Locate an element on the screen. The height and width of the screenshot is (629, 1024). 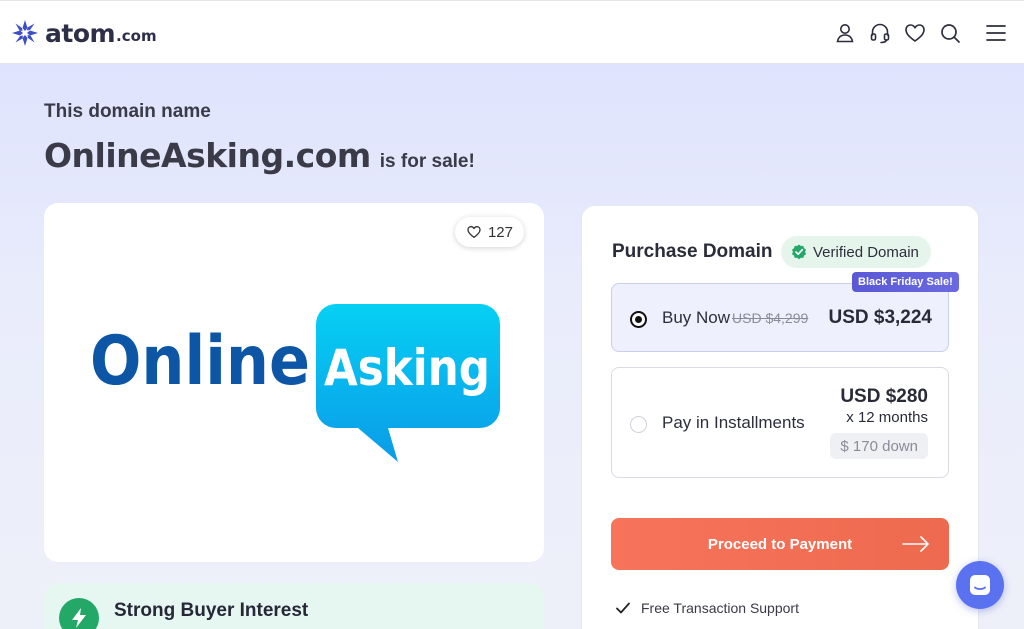
heart-outline-icon is located at coordinates (474, 232).